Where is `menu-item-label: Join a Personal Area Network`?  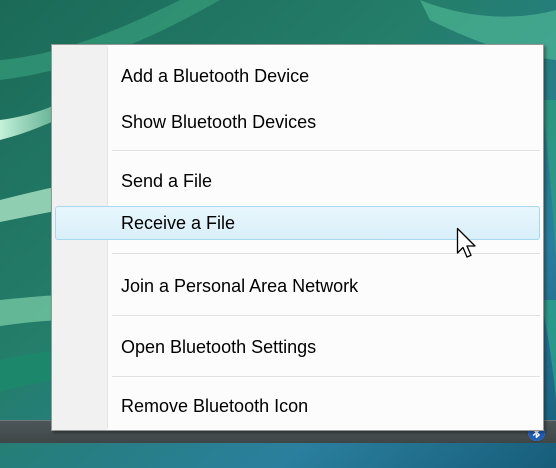 menu-item-label: Join a Personal Area Network is located at coordinates (240, 286).